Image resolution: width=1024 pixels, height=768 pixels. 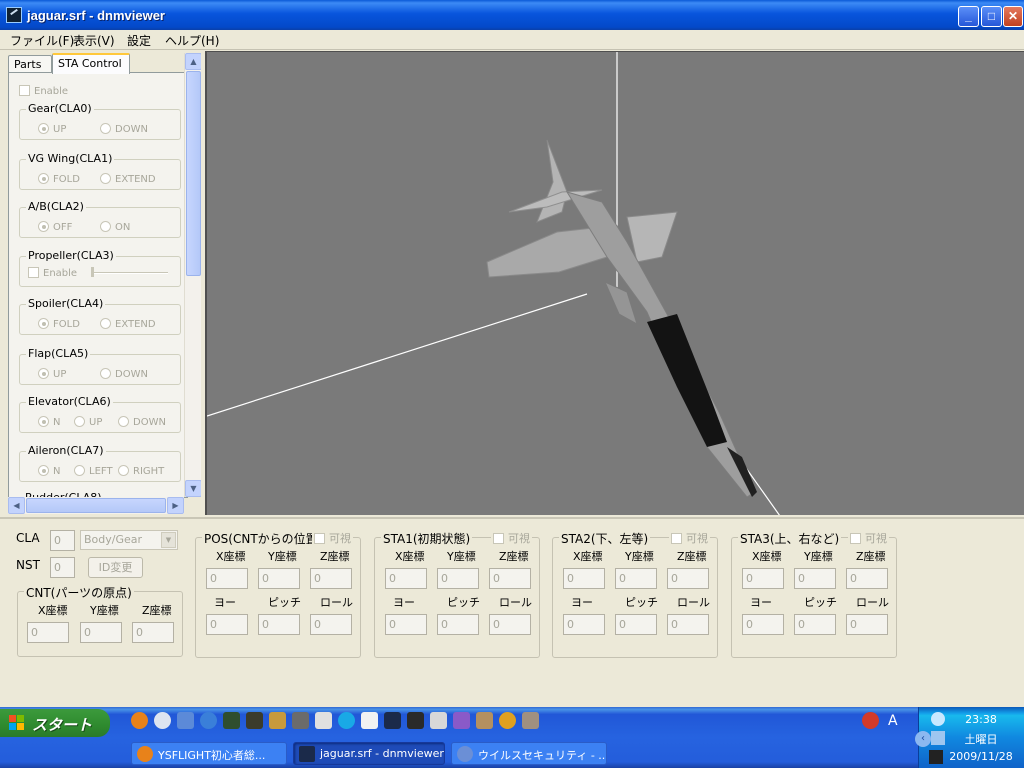 What do you see at coordinates (1013, 16) in the screenshot?
I see `close-button: ✕` at bounding box center [1013, 16].